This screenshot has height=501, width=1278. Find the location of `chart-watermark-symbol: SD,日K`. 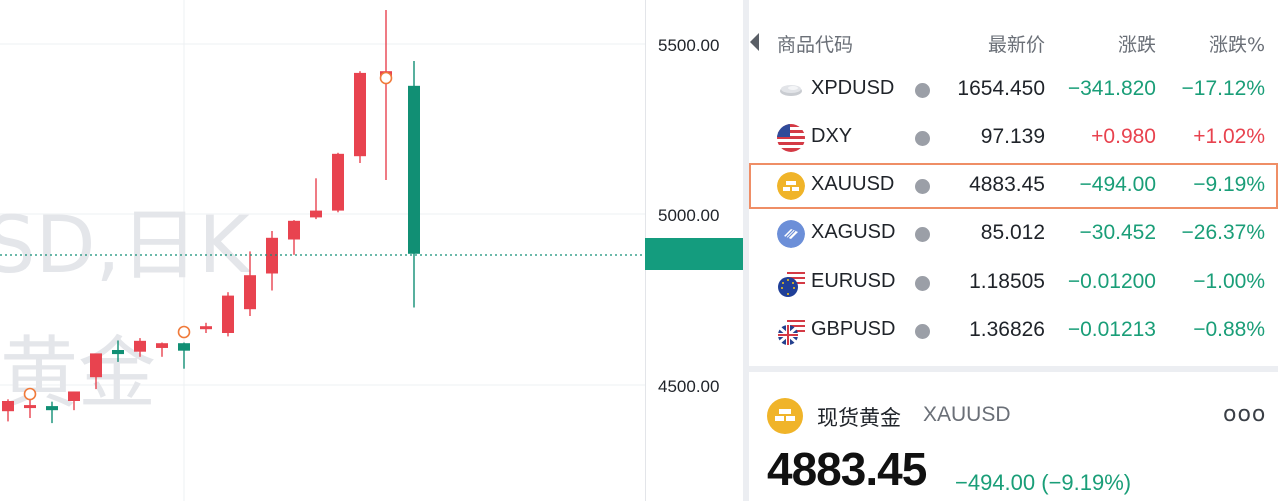

chart-watermark-symbol: SD,日K is located at coordinates (125, 246).